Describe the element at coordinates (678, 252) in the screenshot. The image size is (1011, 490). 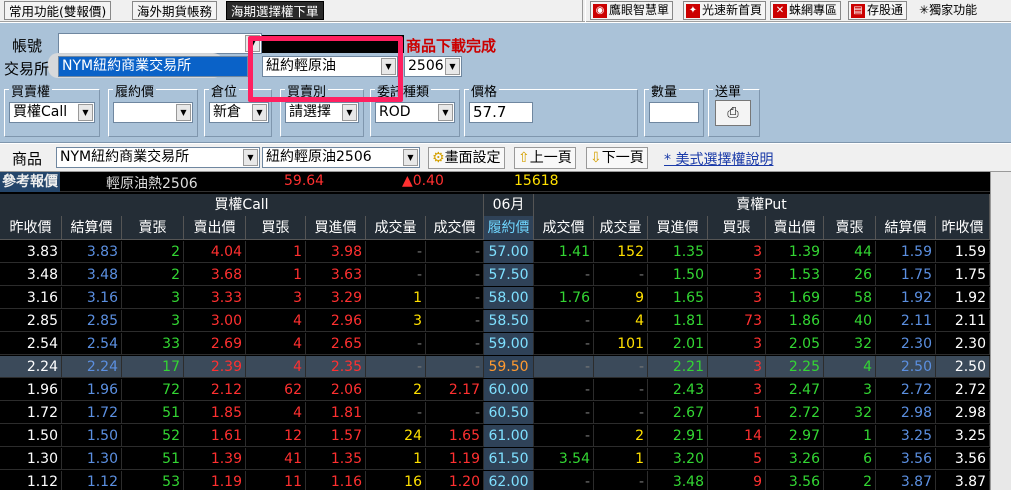
I see `quote-cell: 1.35` at that location.